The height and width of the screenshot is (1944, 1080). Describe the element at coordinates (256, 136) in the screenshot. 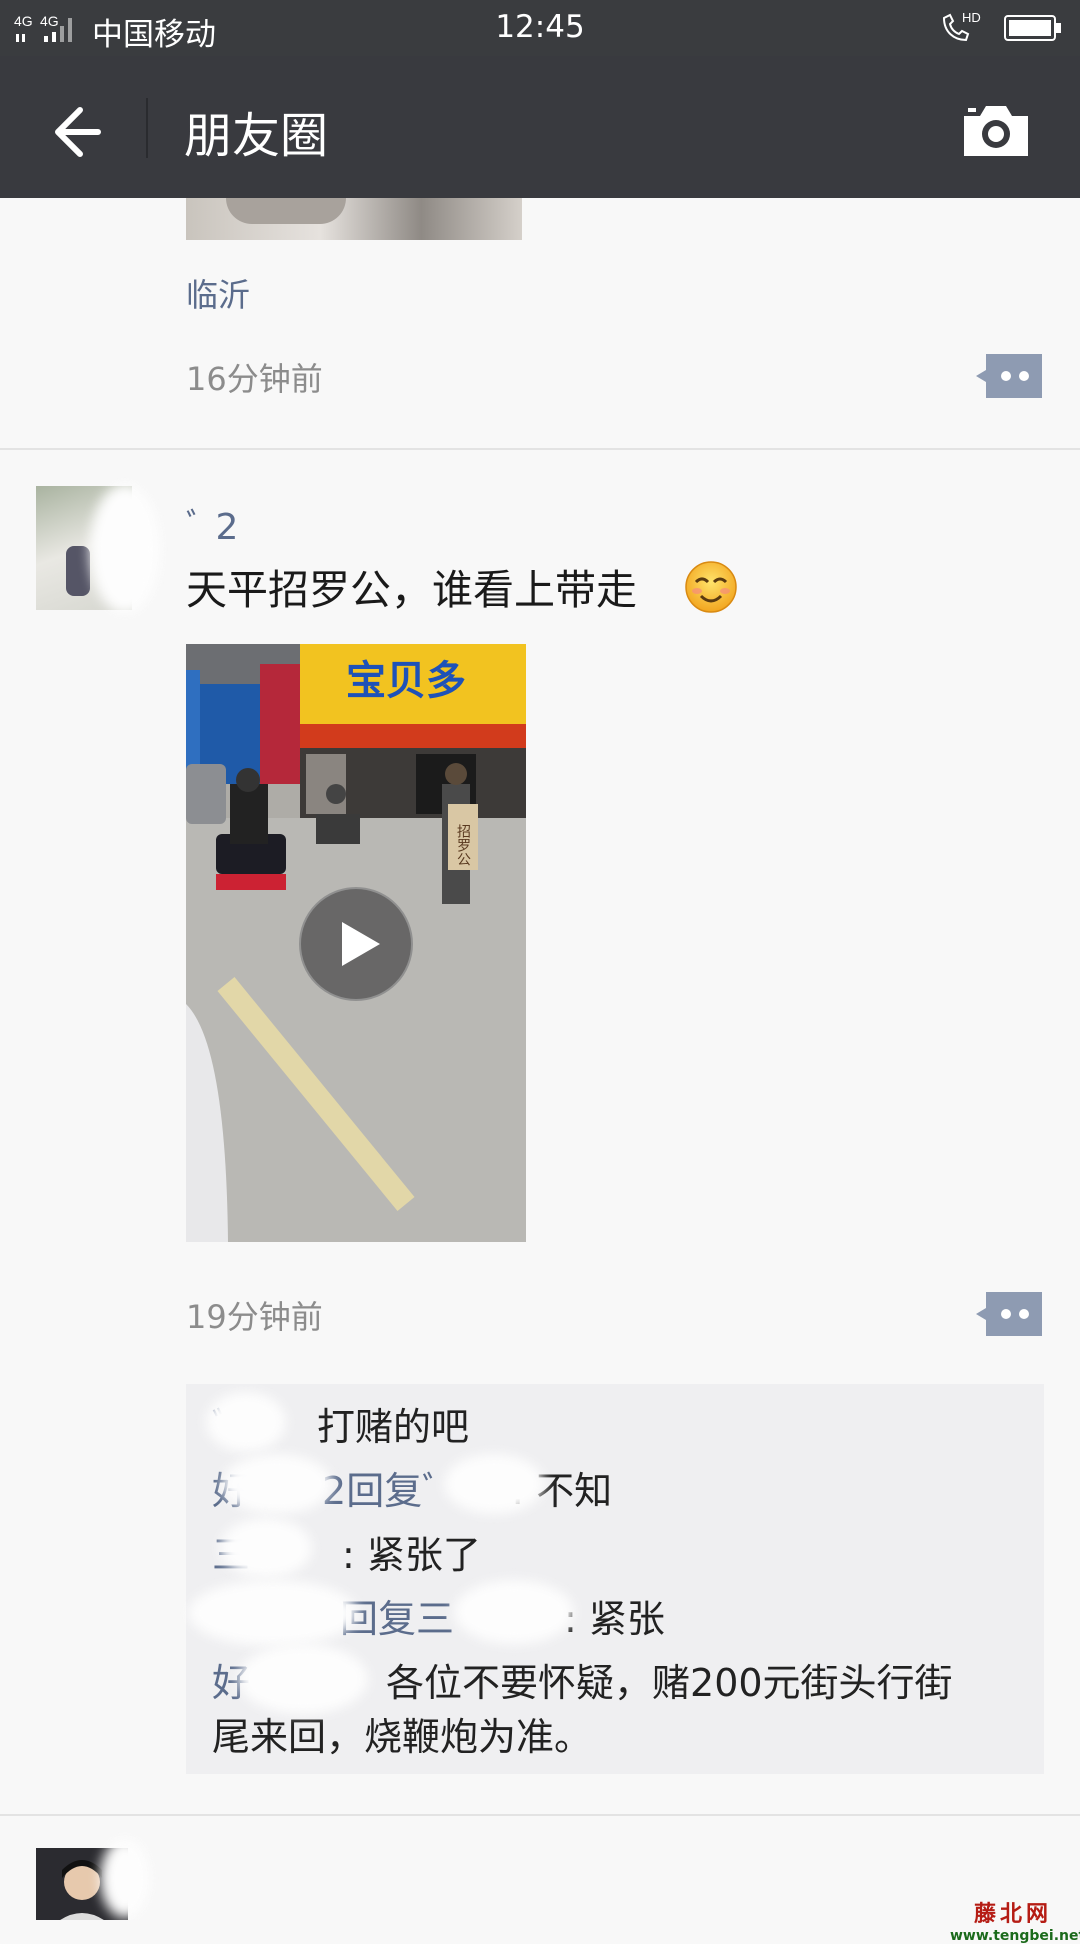

I see `page-title: 朋友圈` at that location.